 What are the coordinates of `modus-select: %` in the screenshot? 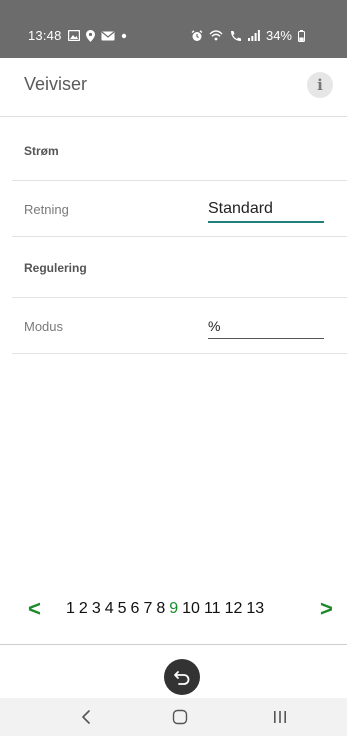 It's located at (266, 326).